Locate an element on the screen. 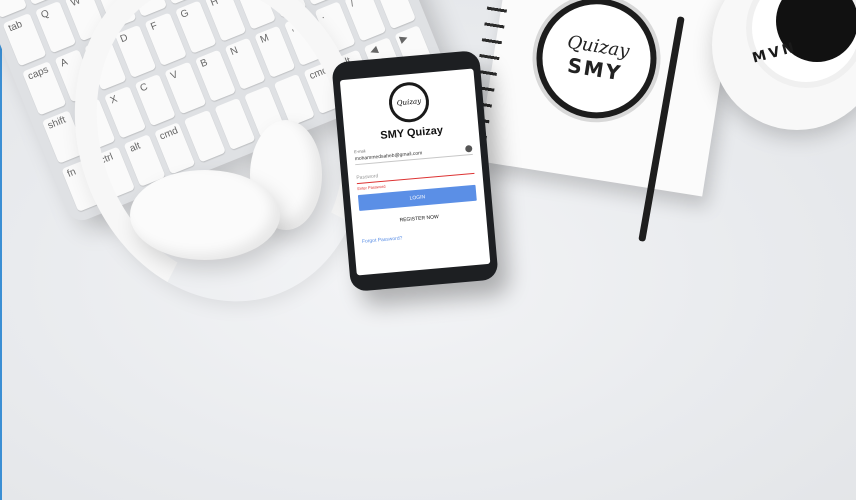 This screenshot has width=856, height=500. left-edge-line is located at coordinates (1, 250).